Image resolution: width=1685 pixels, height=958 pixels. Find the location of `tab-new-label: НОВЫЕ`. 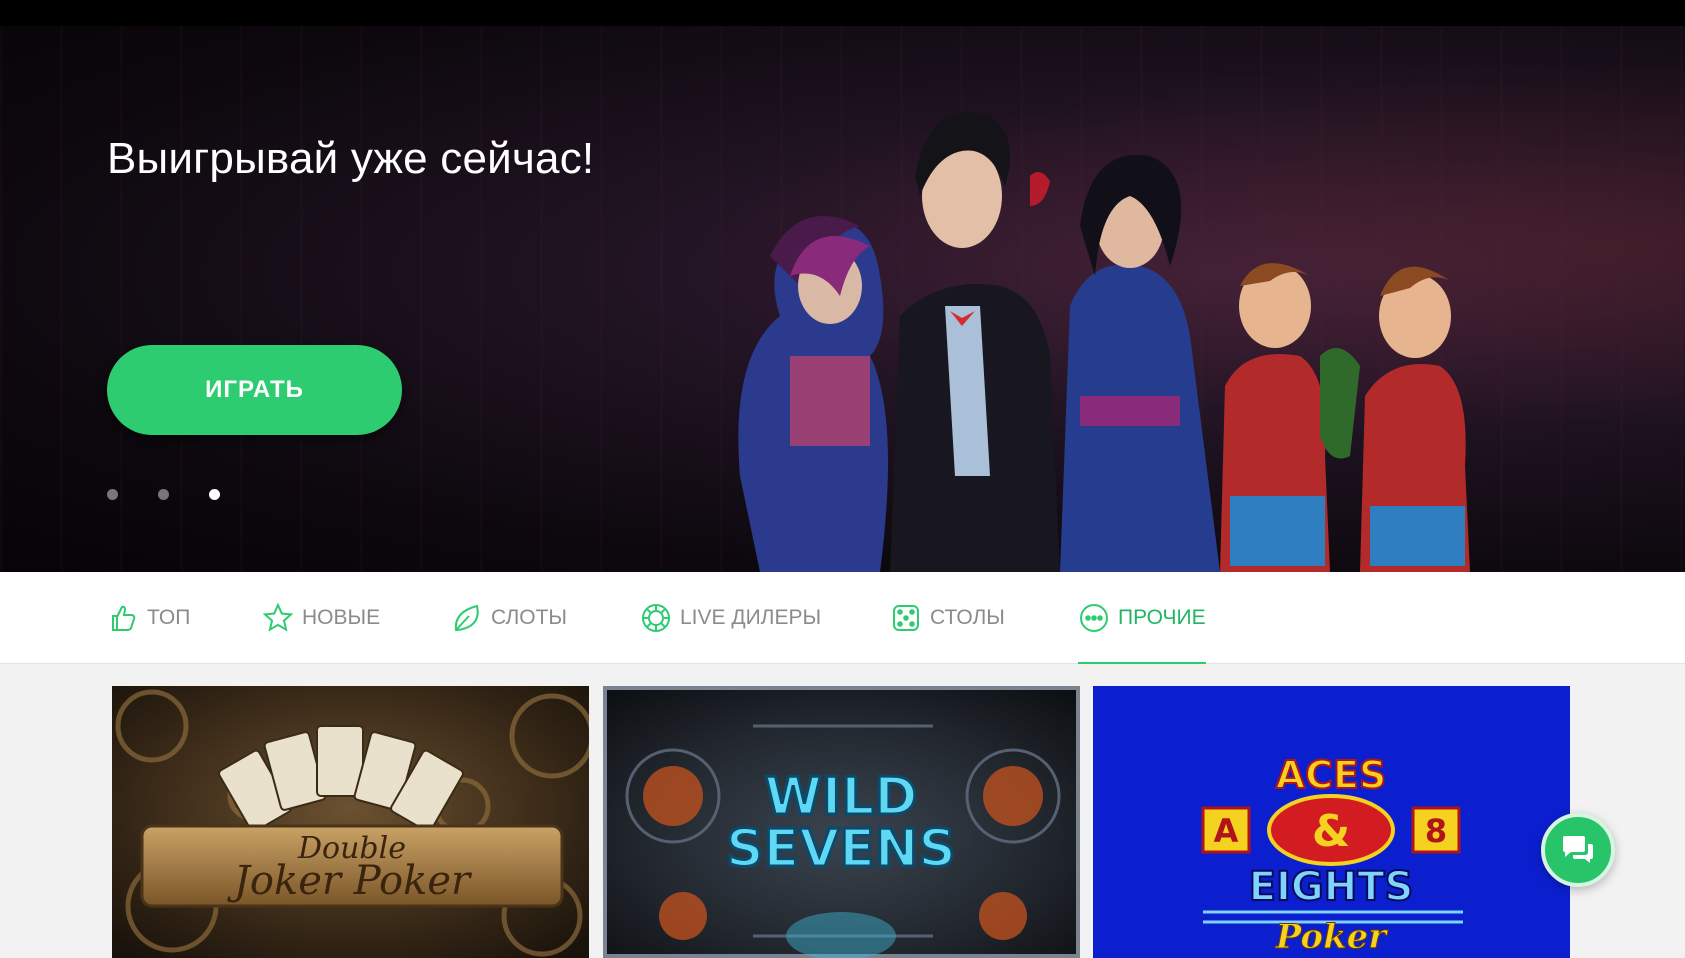

tab-new-label: НОВЫЕ is located at coordinates (341, 617).